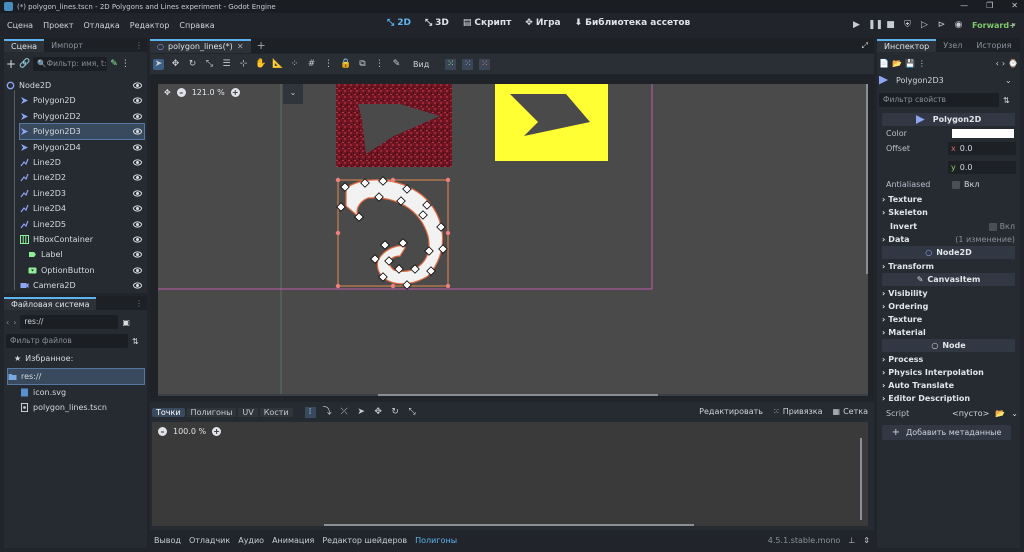 The height and width of the screenshot is (552, 1024). What do you see at coordinates (949, 359) in the screenshot?
I see `prop-process-group: › Process` at bounding box center [949, 359].